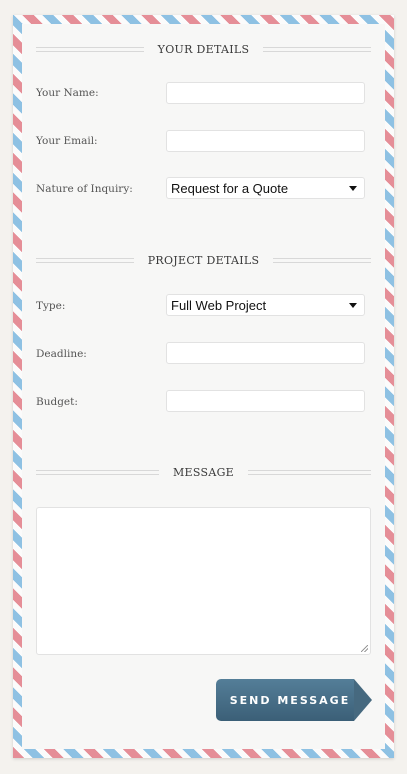 Image resolution: width=407 pixels, height=774 pixels. Describe the element at coordinates (230, 188) in the screenshot. I see `inquiry-selected-value: Request for a Quote` at that location.